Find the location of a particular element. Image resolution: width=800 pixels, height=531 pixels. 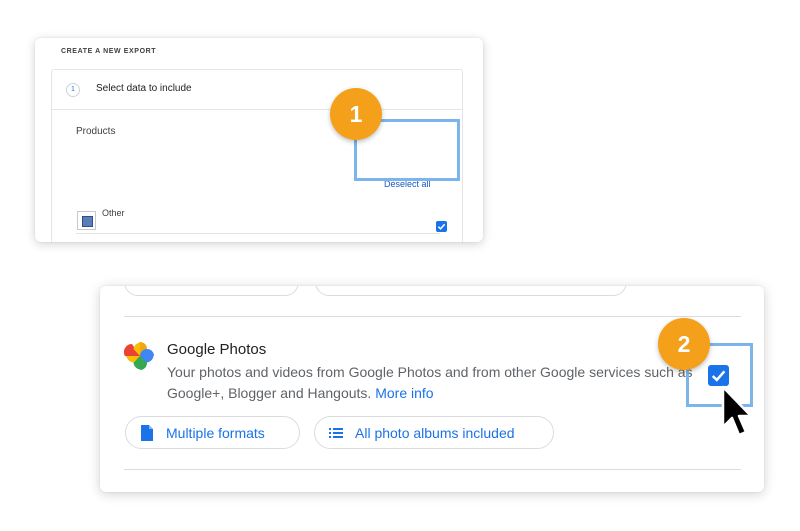

more-info-link: More info is located at coordinates (404, 393).